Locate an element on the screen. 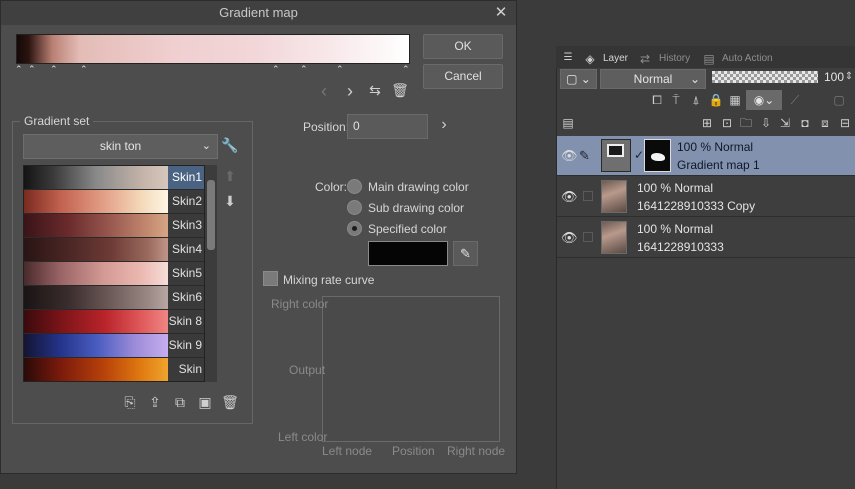 The height and width of the screenshot is (489, 855). list-item: Skin2 is located at coordinates (114, 202).